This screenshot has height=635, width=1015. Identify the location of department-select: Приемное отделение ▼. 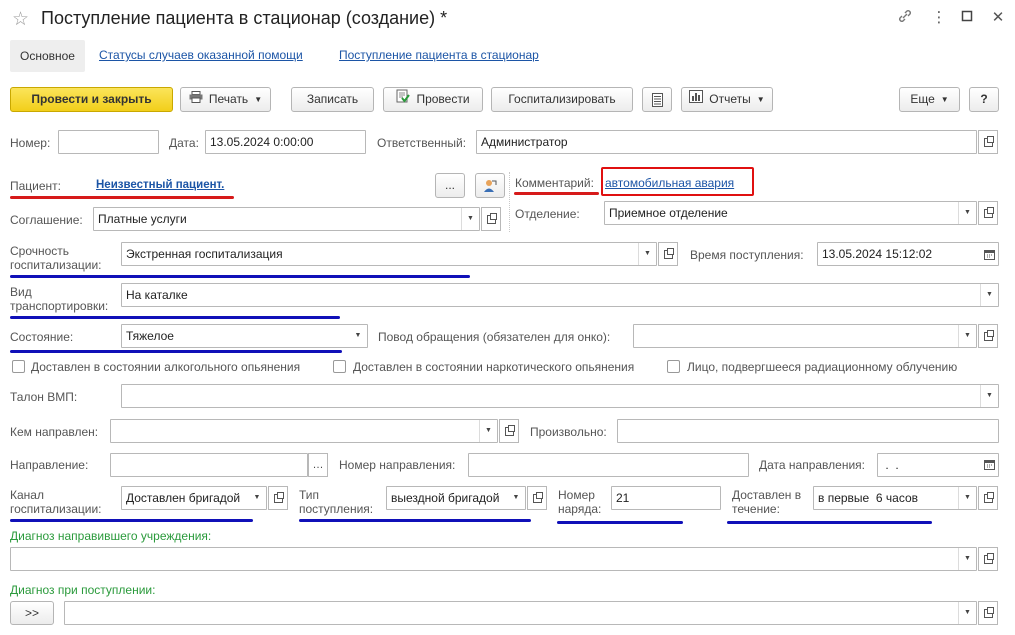
(790, 213).